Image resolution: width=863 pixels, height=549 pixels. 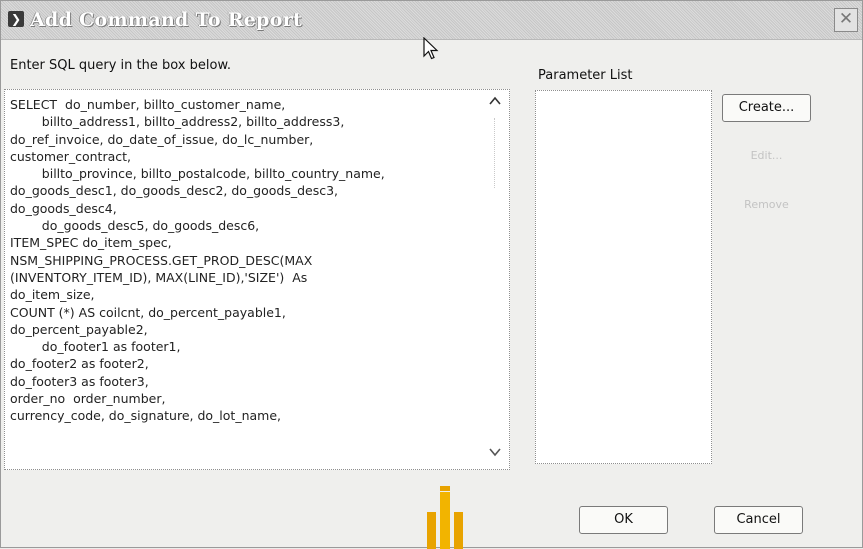 I want to click on close-icon: ✕, so click(x=846, y=19).